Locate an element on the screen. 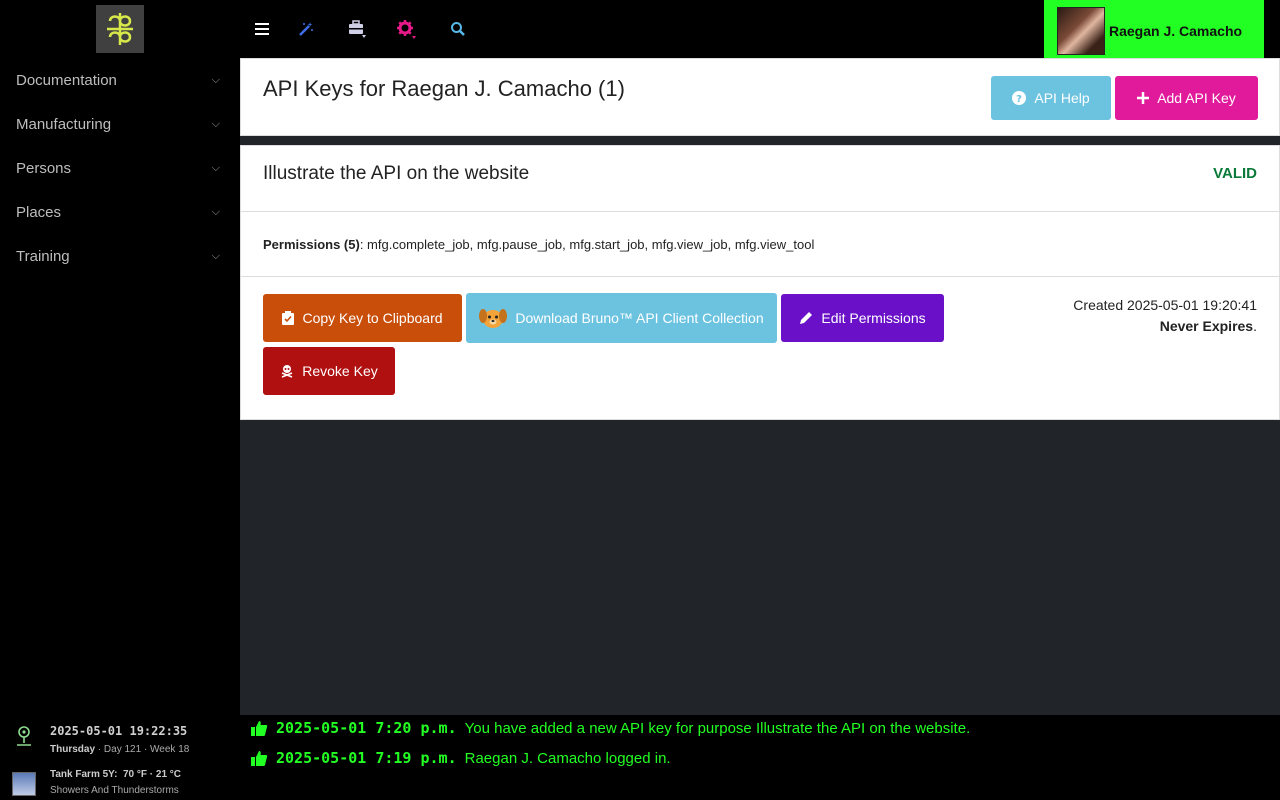 The height and width of the screenshot is (800, 1280). edit-permissions-button: Edit Permissions is located at coordinates (862, 318).